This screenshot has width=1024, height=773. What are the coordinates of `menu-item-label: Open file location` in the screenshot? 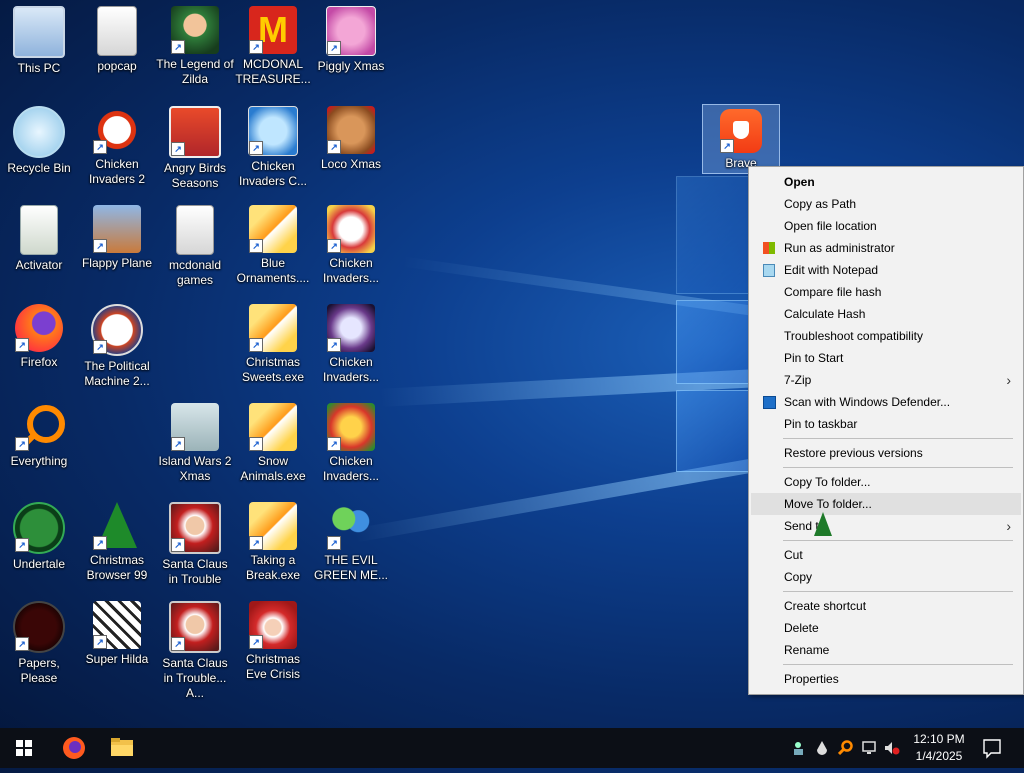 It's located at (830, 226).